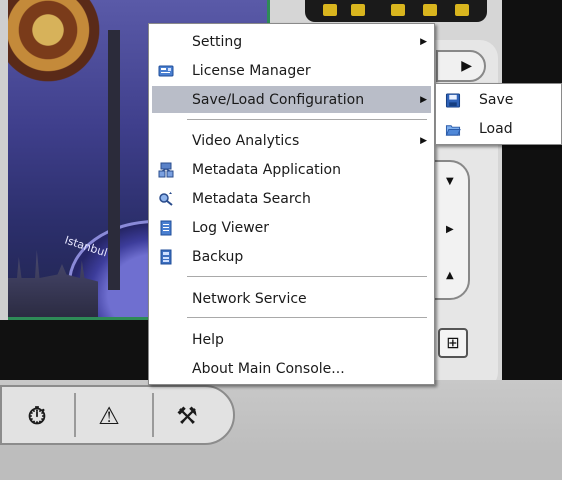 This screenshot has height=480, width=562. I want to click on alarm-button: ⚠, so click(109, 416).